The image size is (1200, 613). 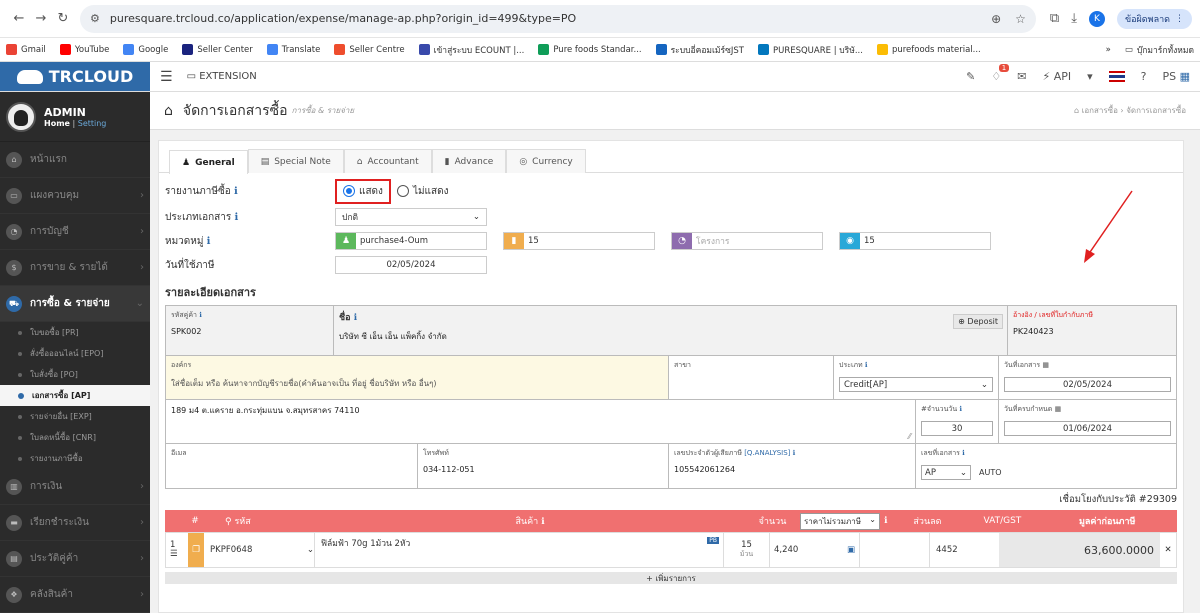 What do you see at coordinates (387, 161) in the screenshot?
I see `tab-accountant: ⌂ Accountant` at bounding box center [387, 161].